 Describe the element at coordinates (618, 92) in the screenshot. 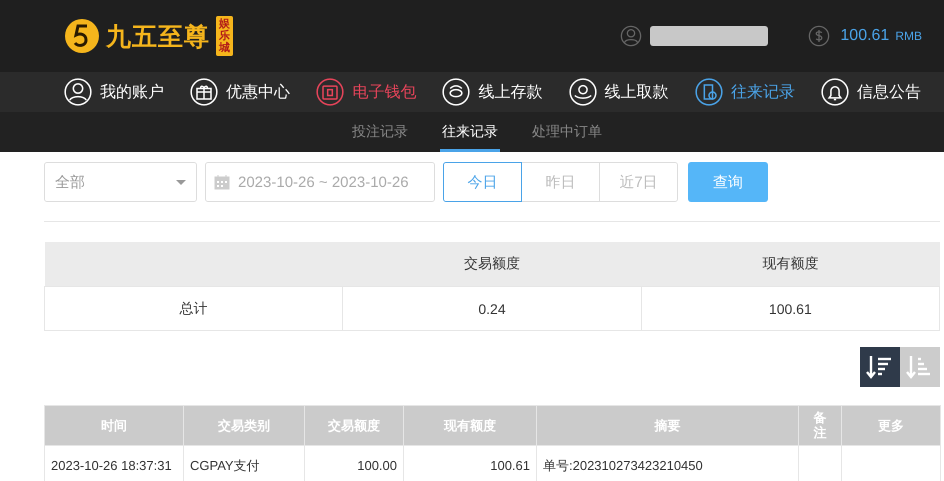

I see `nav-item: 线上取款` at that location.